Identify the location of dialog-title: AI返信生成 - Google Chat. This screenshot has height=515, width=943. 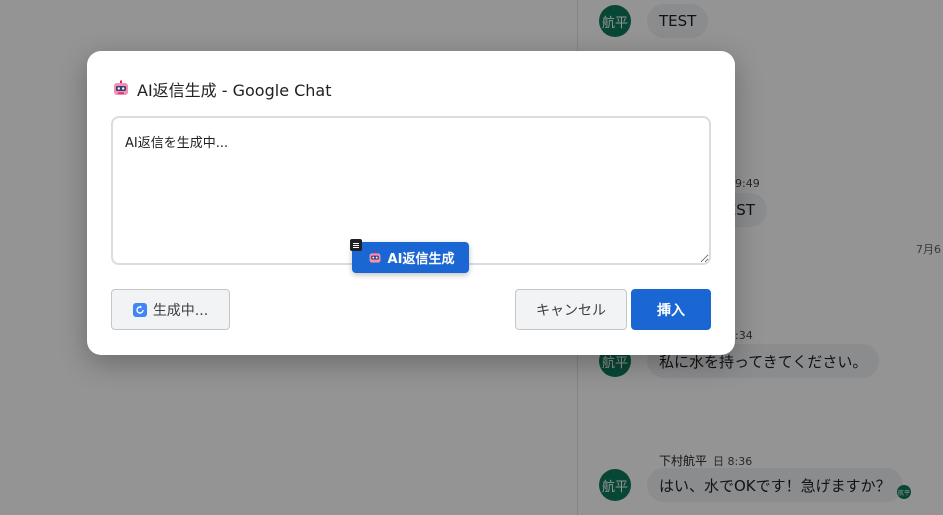
(221, 89).